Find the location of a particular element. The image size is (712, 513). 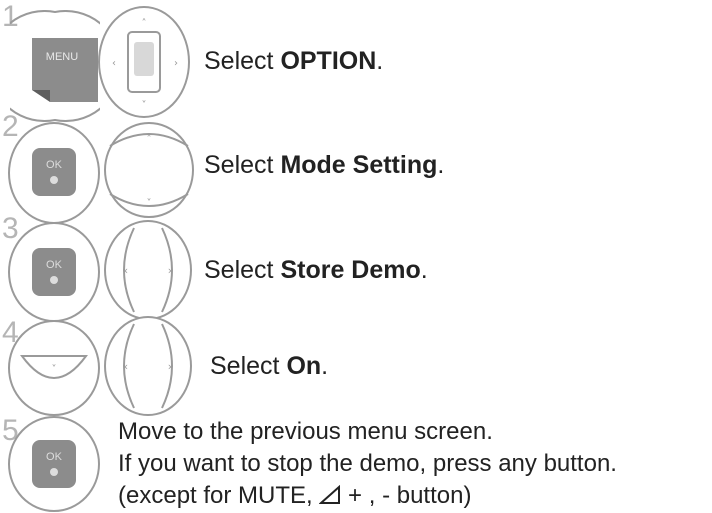

step-1-text: Select OPTION. is located at coordinates (293, 61).